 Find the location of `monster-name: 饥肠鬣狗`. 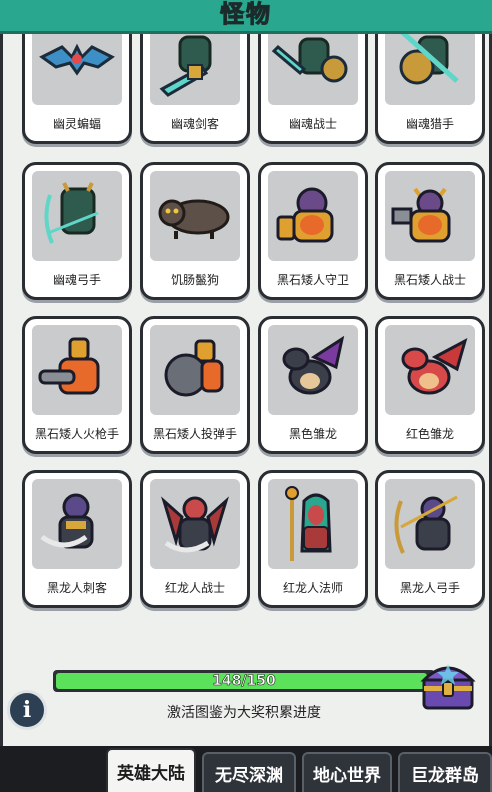

monster-name: 饥肠鬣狗 is located at coordinates (194, 280).